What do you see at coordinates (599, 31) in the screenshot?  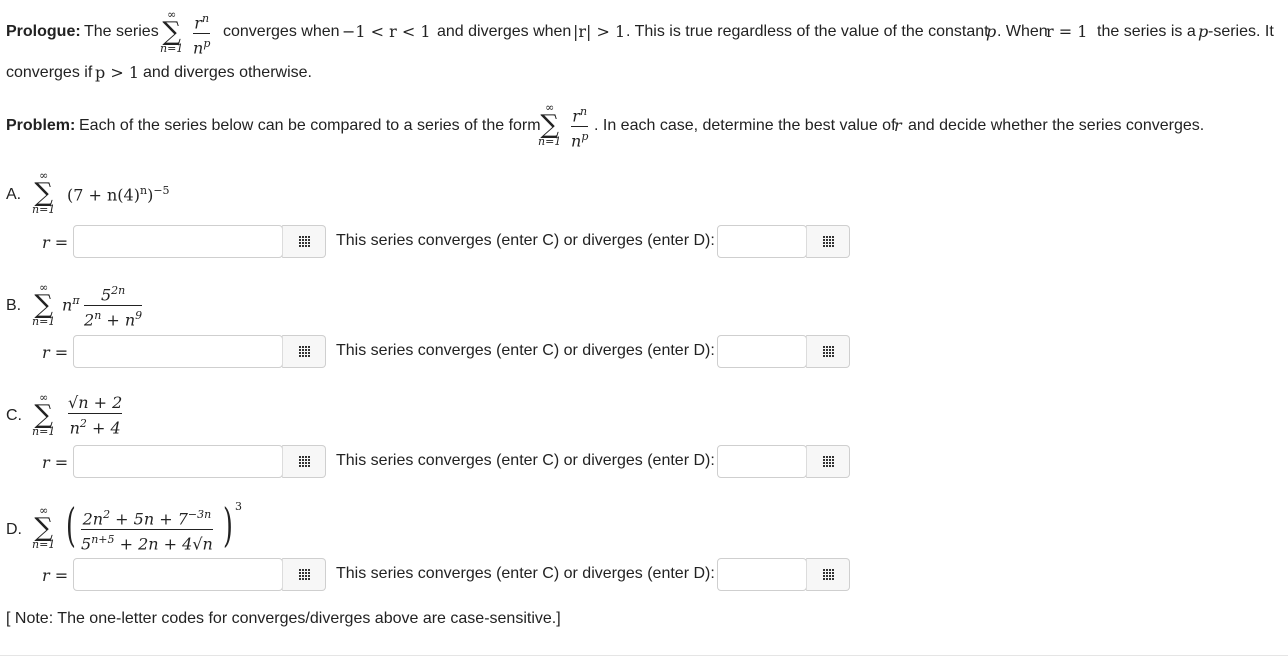 I see `prologue-math: |r| > 1` at bounding box center [599, 31].